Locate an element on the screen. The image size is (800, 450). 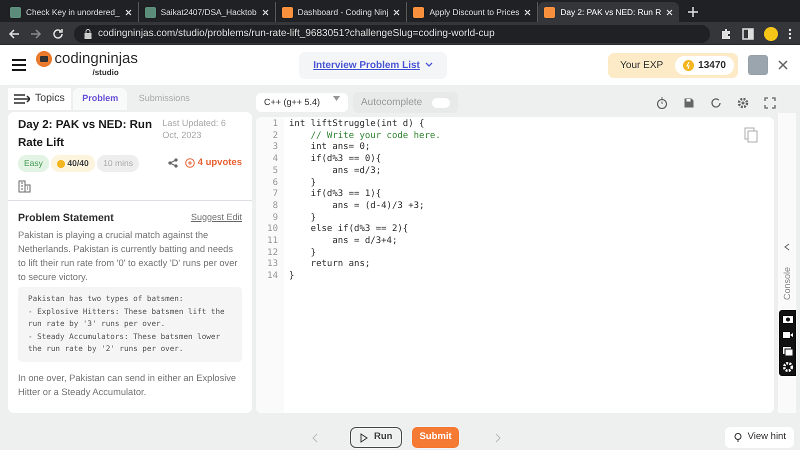
line-number: 8 is located at coordinates (275, 206).